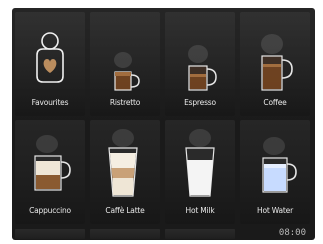 The image size is (323, 244). Describe the element at coordinates (200, 102) in the screenshot. I see `tile-label: Espresso` at that location.